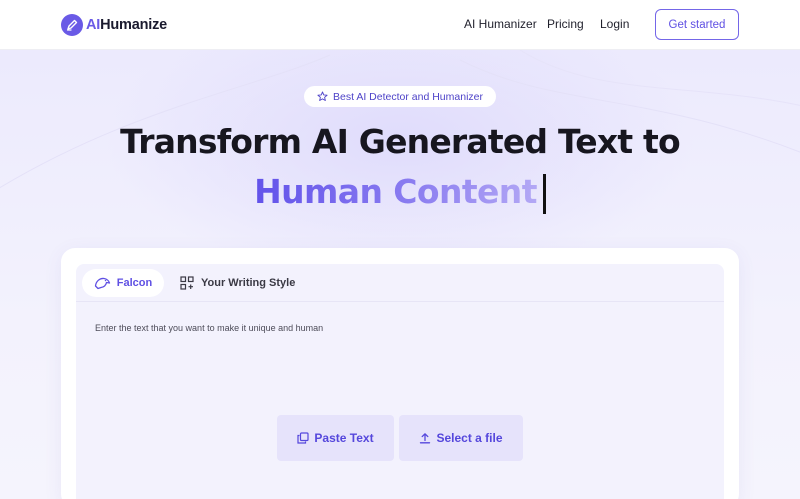 This screenshot has height=499, width=800. Describe the element at coordinates (565, 24) in the screenshot. I see `nav-pricing: Pricing` at that location.